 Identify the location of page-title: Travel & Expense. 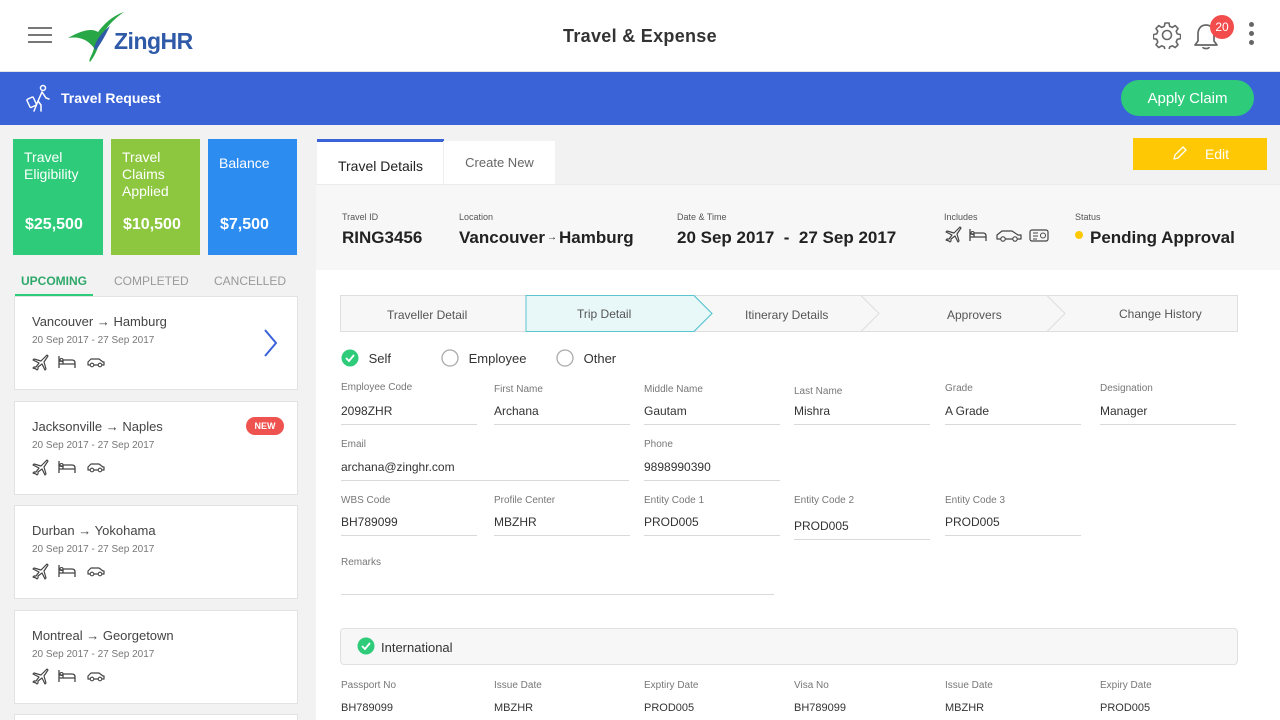
(640, 36).